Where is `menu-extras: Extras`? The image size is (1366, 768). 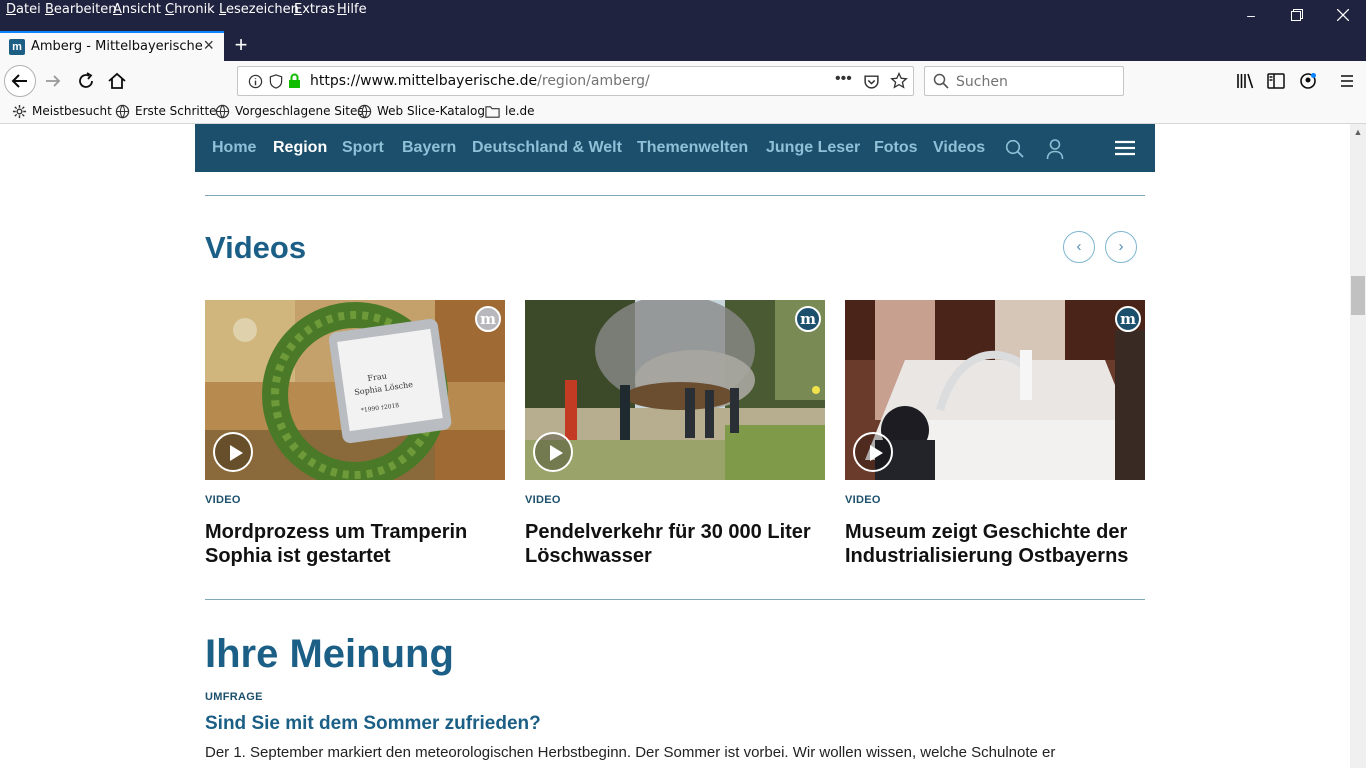 menu-extras: Extras is located at coordinates (314, 9).